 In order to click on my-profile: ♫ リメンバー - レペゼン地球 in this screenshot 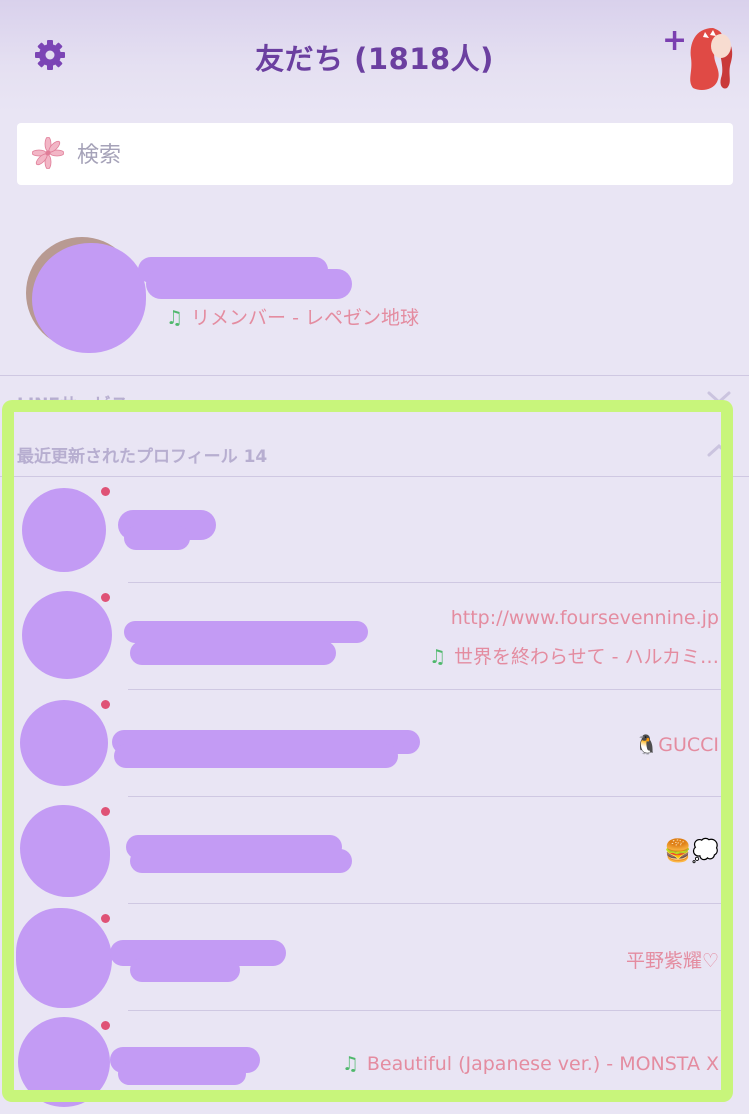, I will do `click(374, 300)`.